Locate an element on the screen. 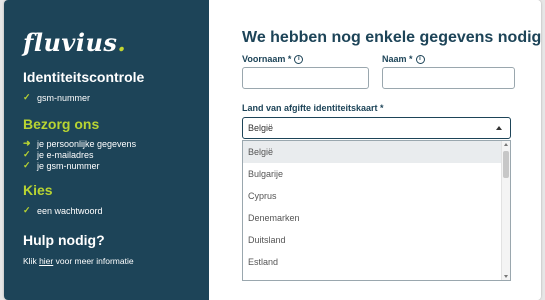 This screenshot has height=300, width=545. step-label: je persoonlijke gegevens is located at coordinates (87, 143).